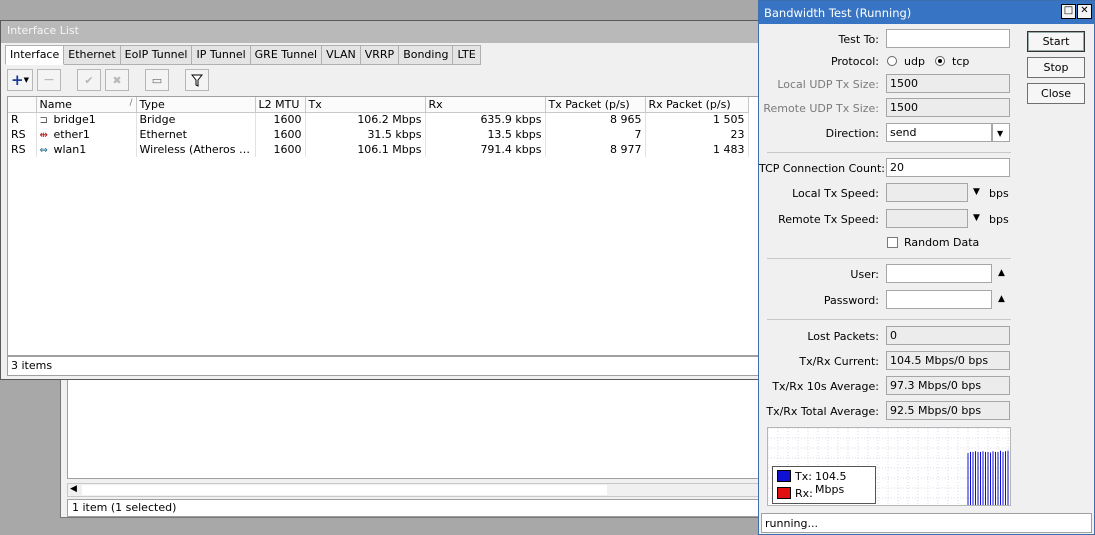  Describe the element at coordinates (927, 192) in the screenshot. I see `local-tx-speed-input` at that location.